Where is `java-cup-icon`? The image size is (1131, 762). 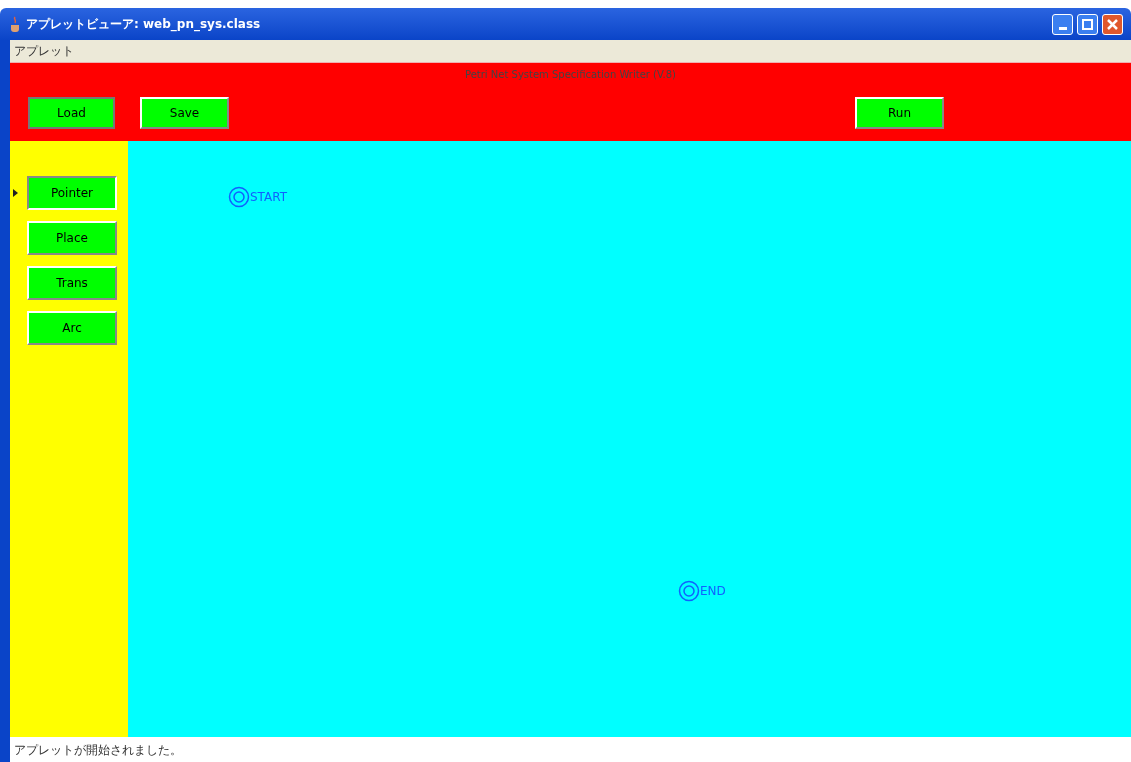
java-cup-icon is located at coordinates (15, 24).